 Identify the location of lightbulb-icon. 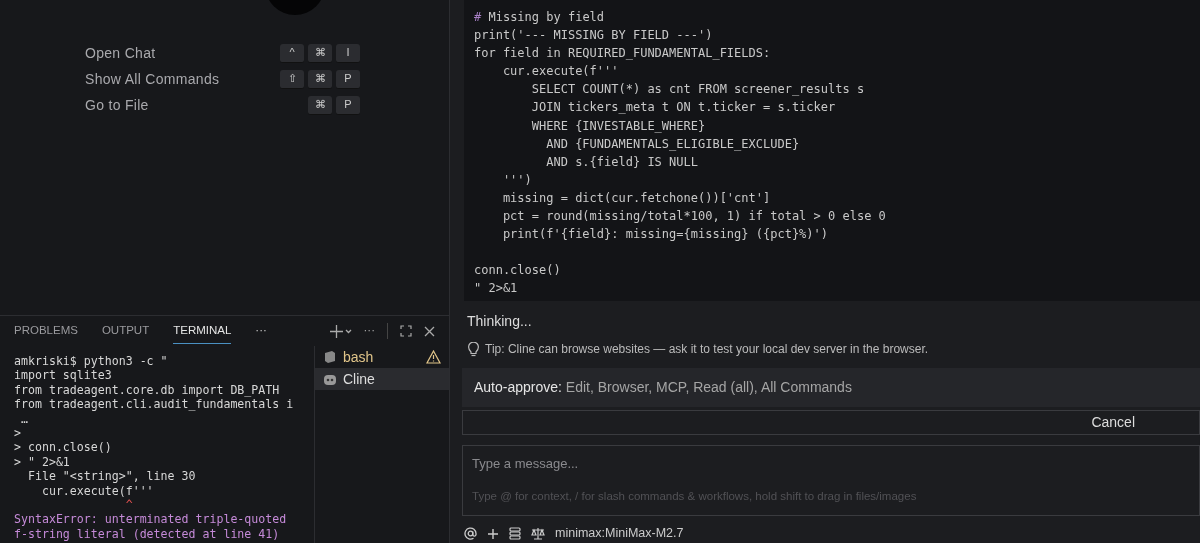
(473, 349).